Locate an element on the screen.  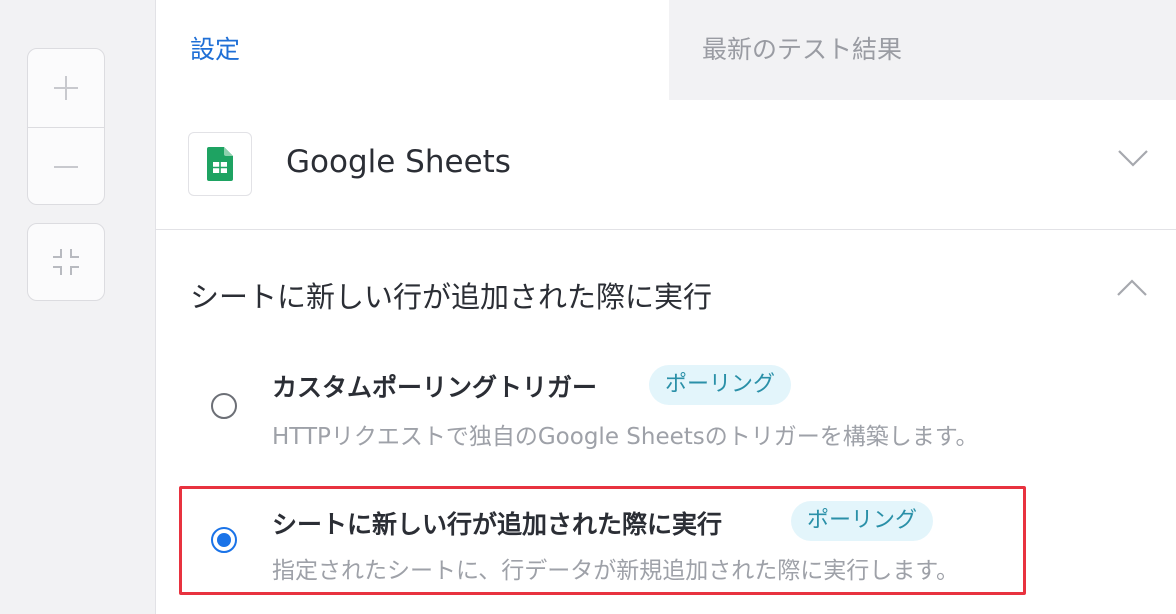
minus-icon is located at coordinates (66, 166).